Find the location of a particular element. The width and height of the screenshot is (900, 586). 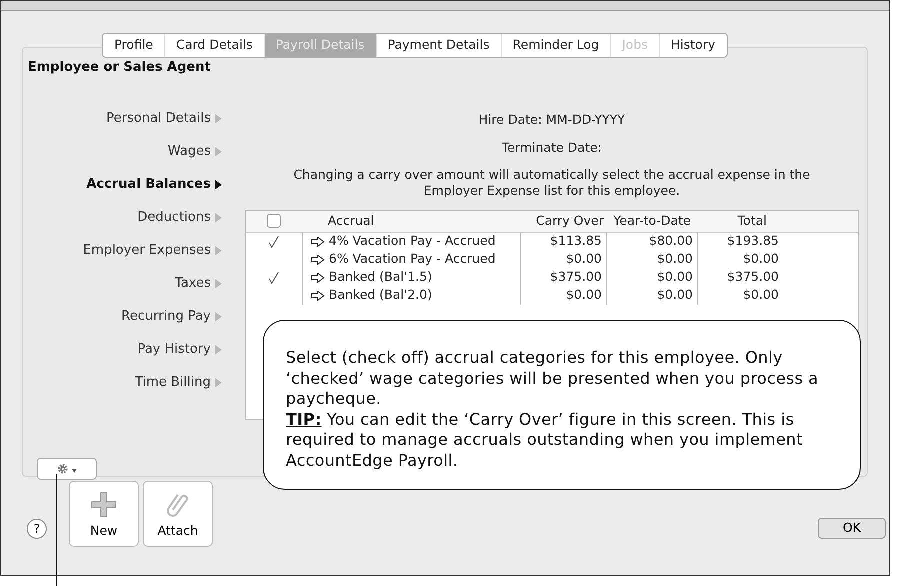

gear-icon is located at coordinates (63, 468).